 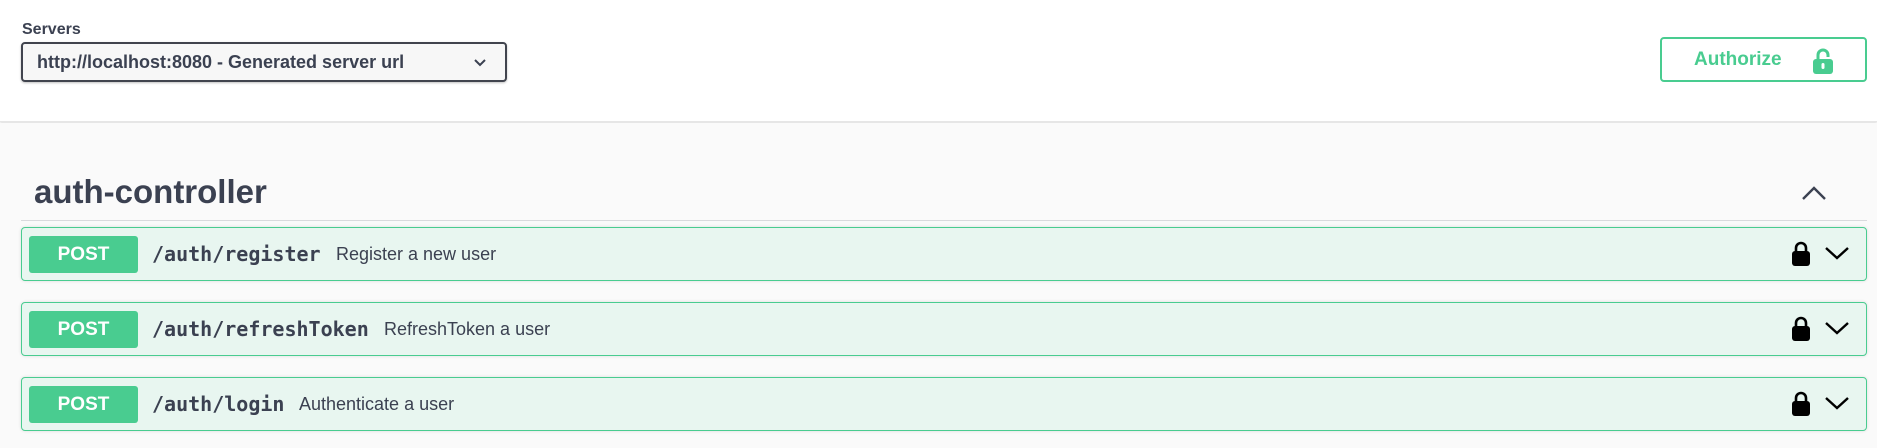 What do you see at coordinates (51, 29) in the screenshot?
I see `servers-label: Servers` at bounding box center [51, 29].